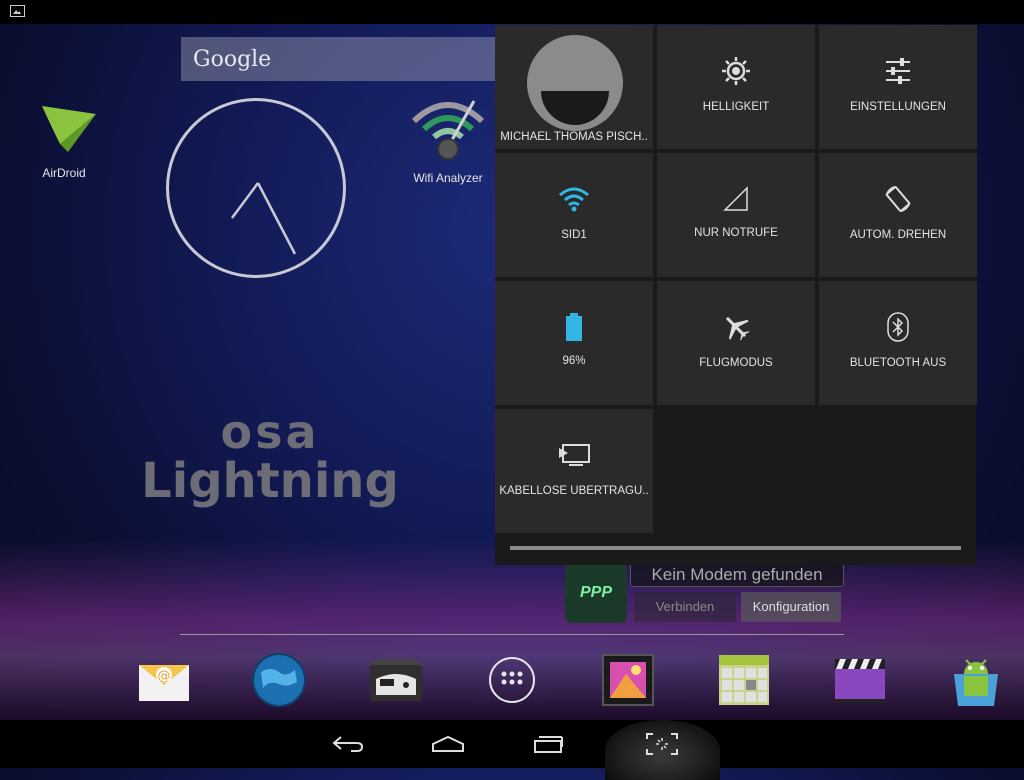 Image resolution: width=1024 pixels, height=780 pixels. I want to click on wifi-analyzer-app: Wifi Analyzer, so click(448, 140).